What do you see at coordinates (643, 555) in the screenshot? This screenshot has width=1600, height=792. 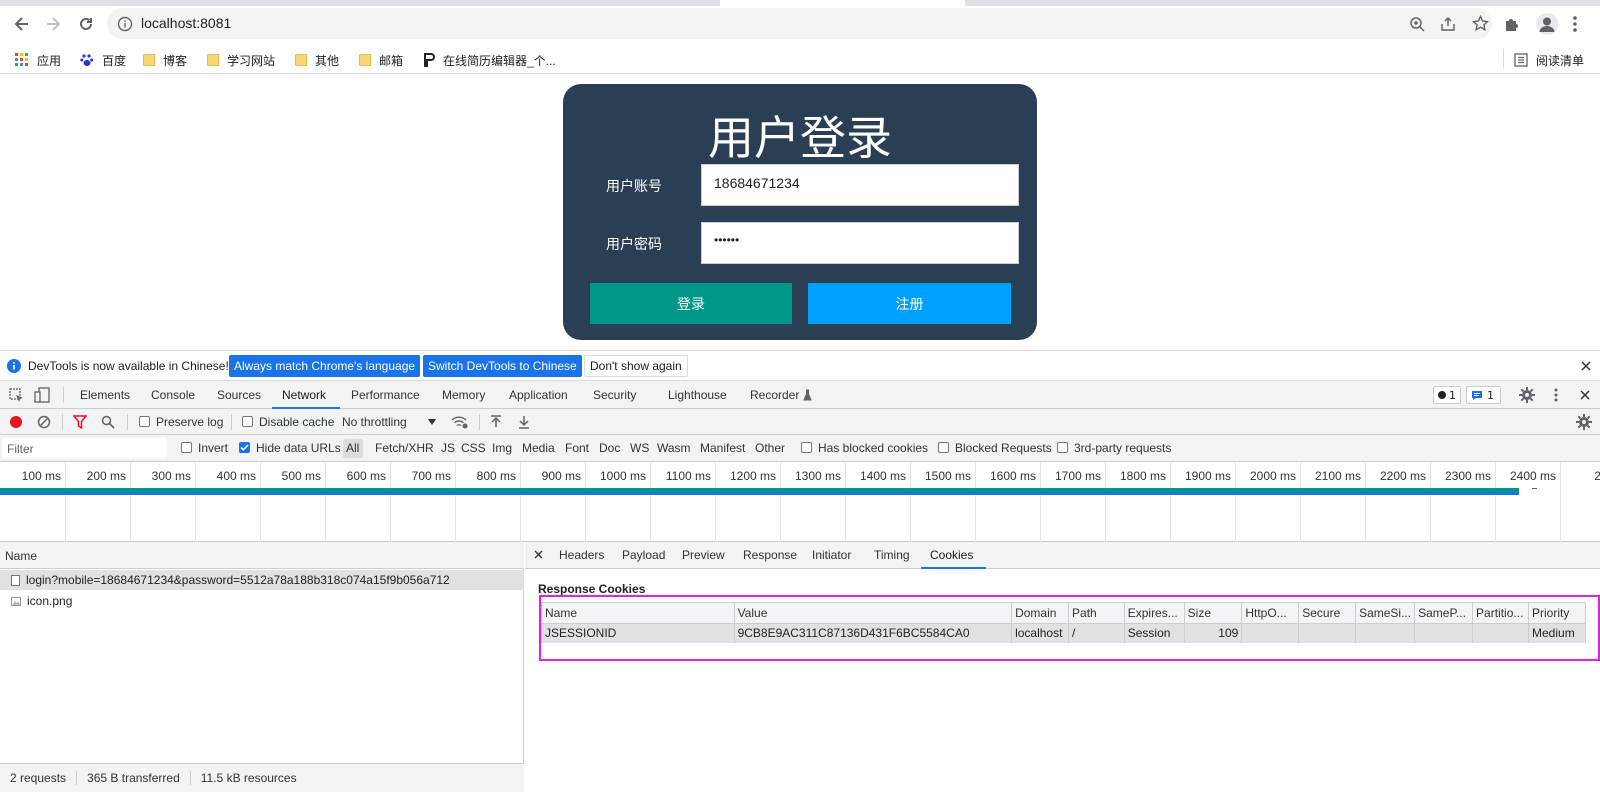 I see `tab-payload: Payload` at bounding box center [643, 555].